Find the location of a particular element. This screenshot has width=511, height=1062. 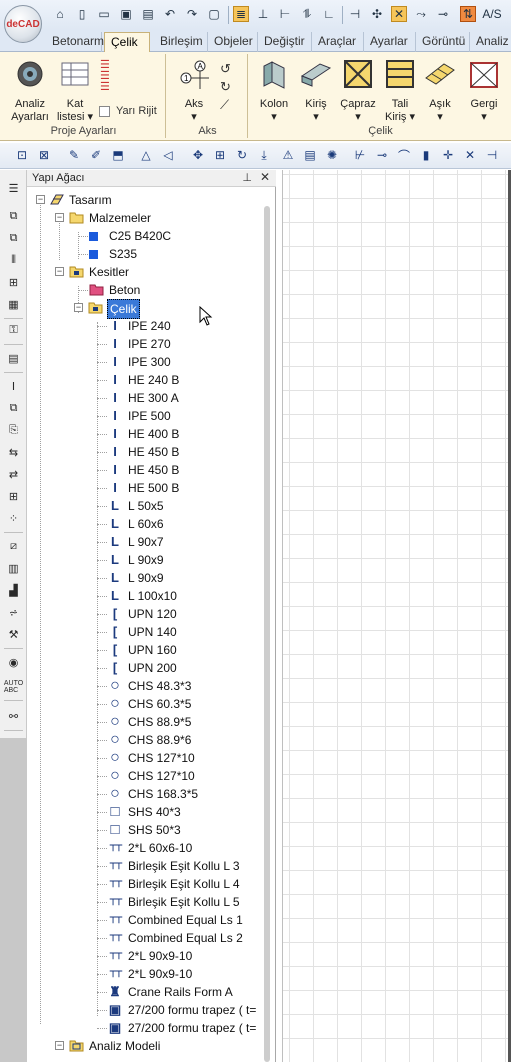

tab-objeler: Objeler is located at coordinates (233, 42).